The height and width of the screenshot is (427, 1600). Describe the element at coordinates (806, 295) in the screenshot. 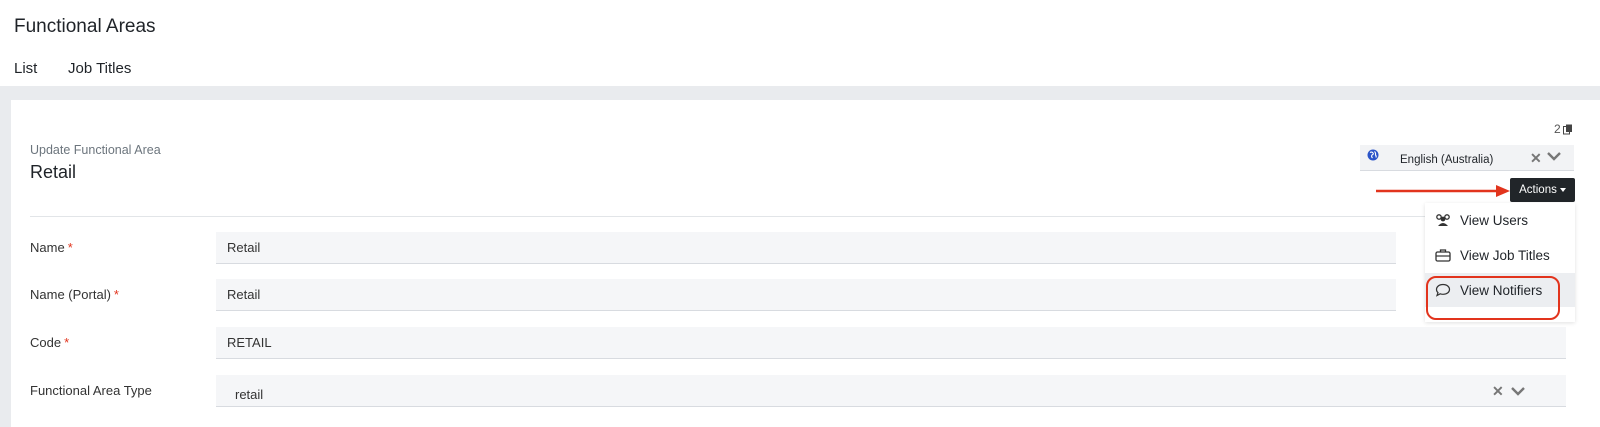

I see `name-portal-field: Retail` at that location.